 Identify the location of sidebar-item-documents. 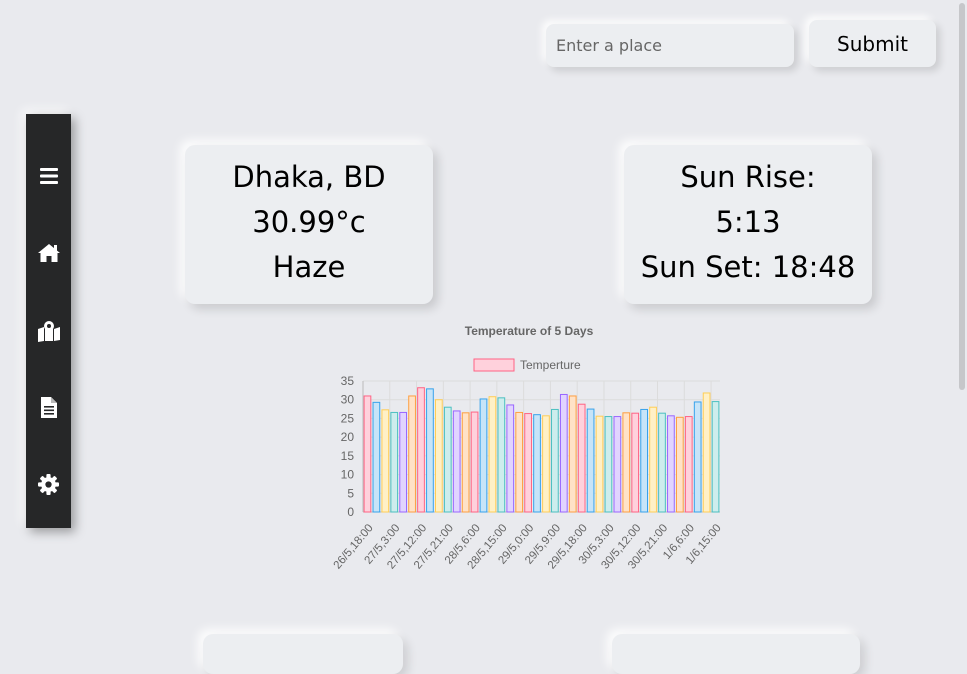
(48, 407).